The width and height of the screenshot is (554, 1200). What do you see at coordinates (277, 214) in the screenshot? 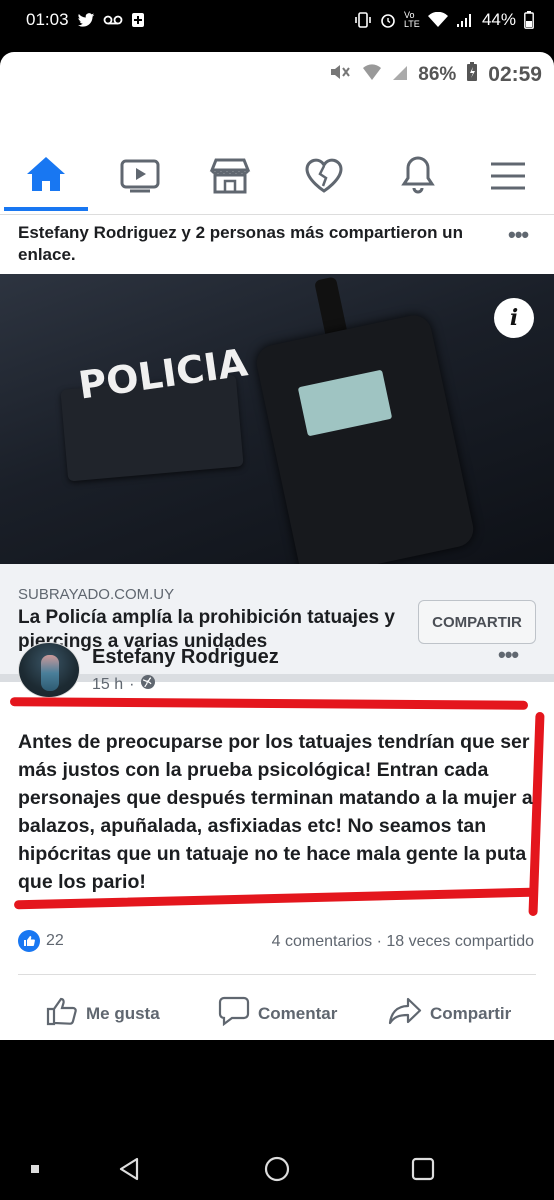
I see `nav-divider` at bounding box center [277, 214].